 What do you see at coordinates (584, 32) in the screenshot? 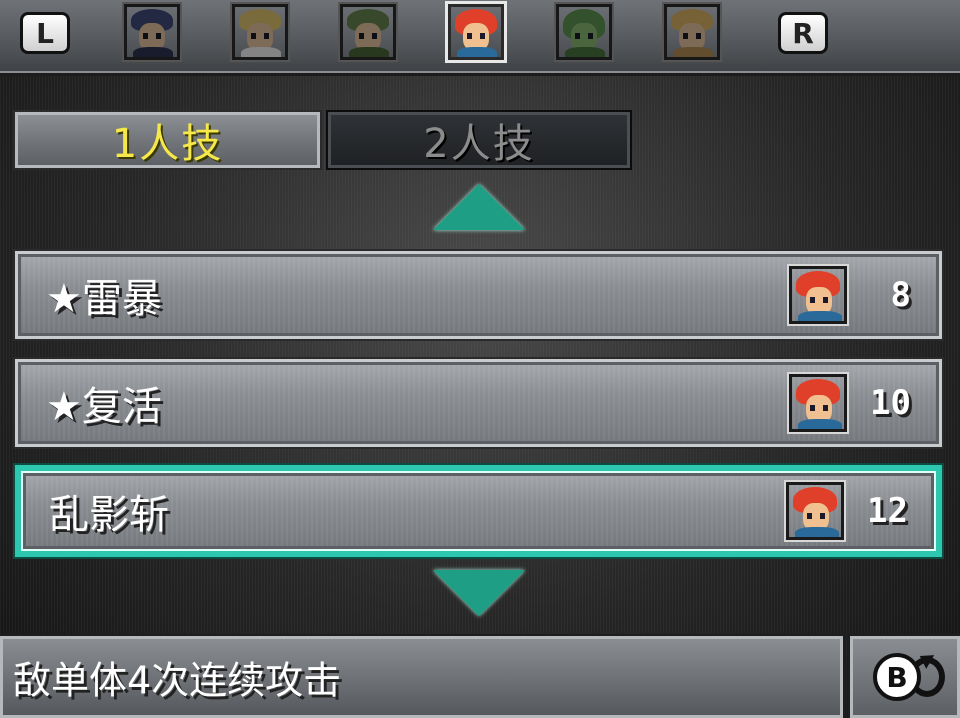
I see `character-portrait-frog` at bounding box center [584, 32].